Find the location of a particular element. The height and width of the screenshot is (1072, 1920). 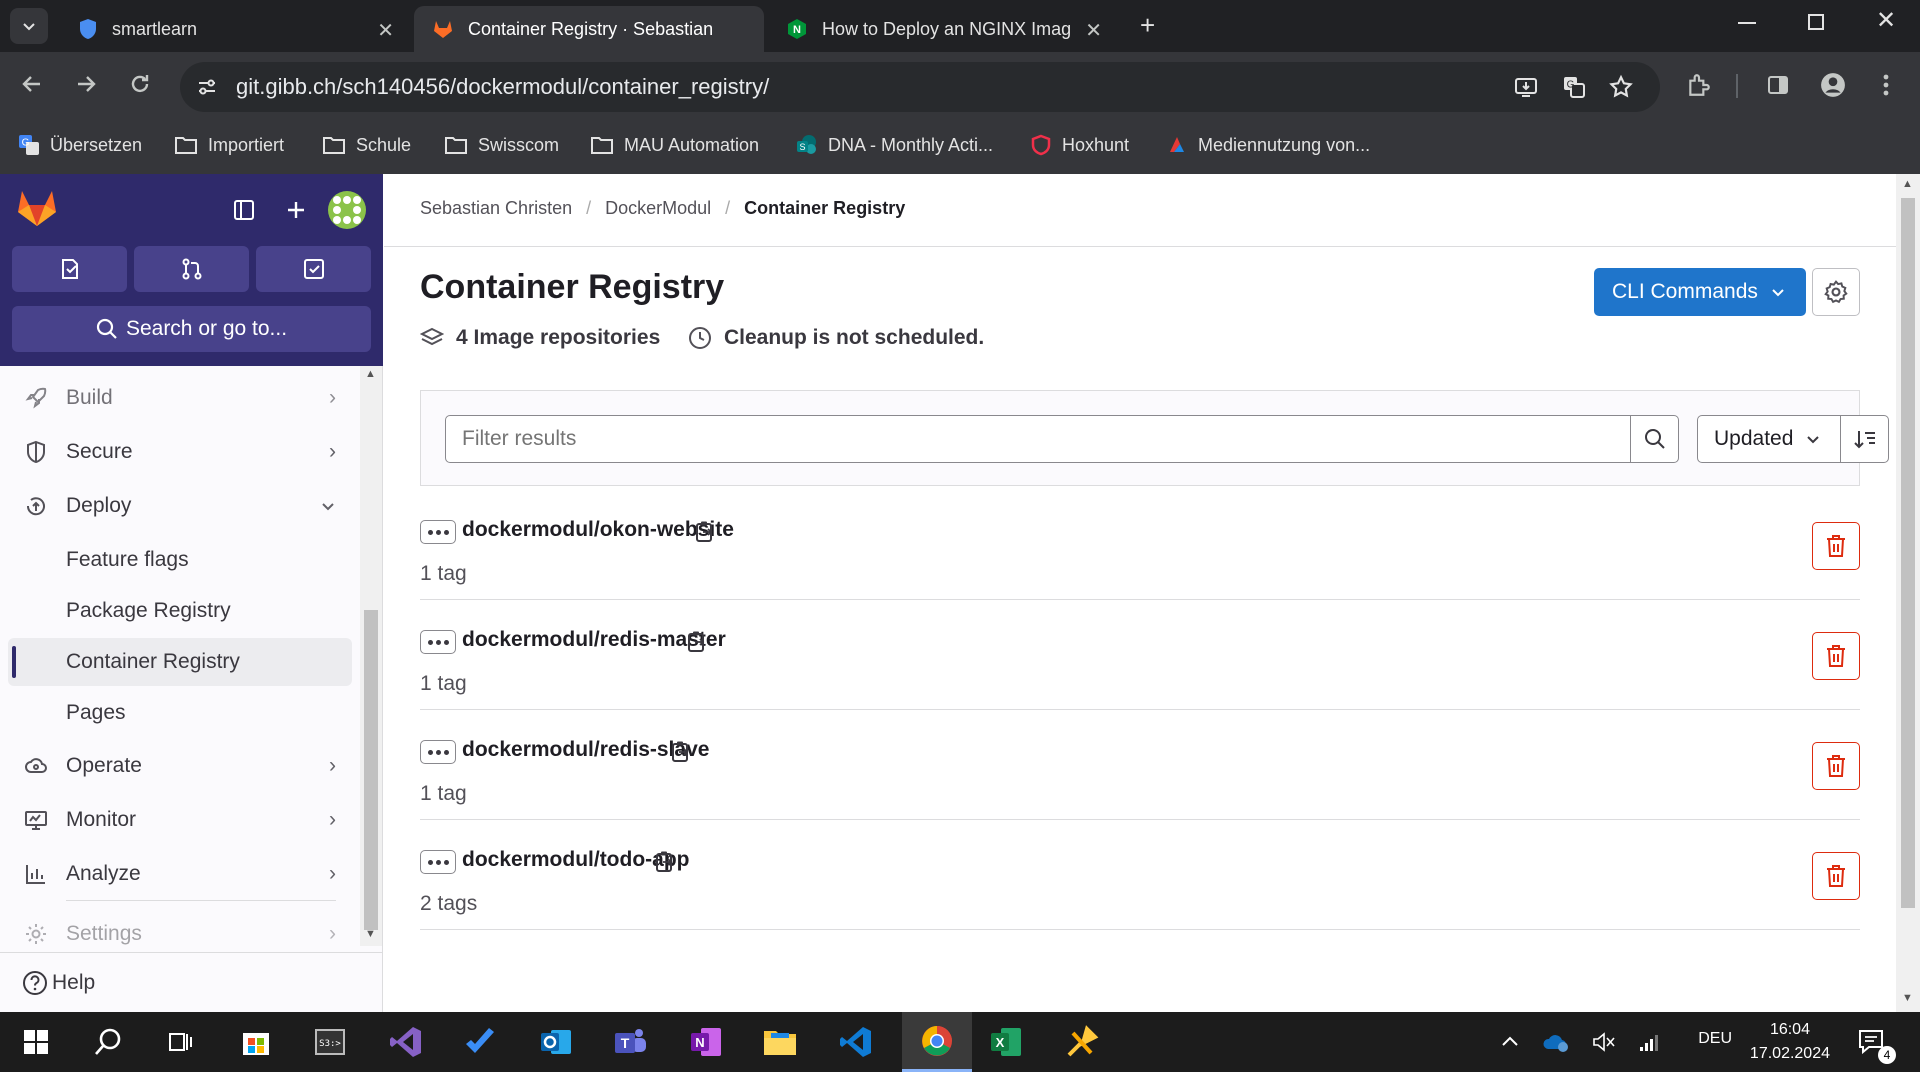

translate-icon: G is located at coordinates (1574, 87).